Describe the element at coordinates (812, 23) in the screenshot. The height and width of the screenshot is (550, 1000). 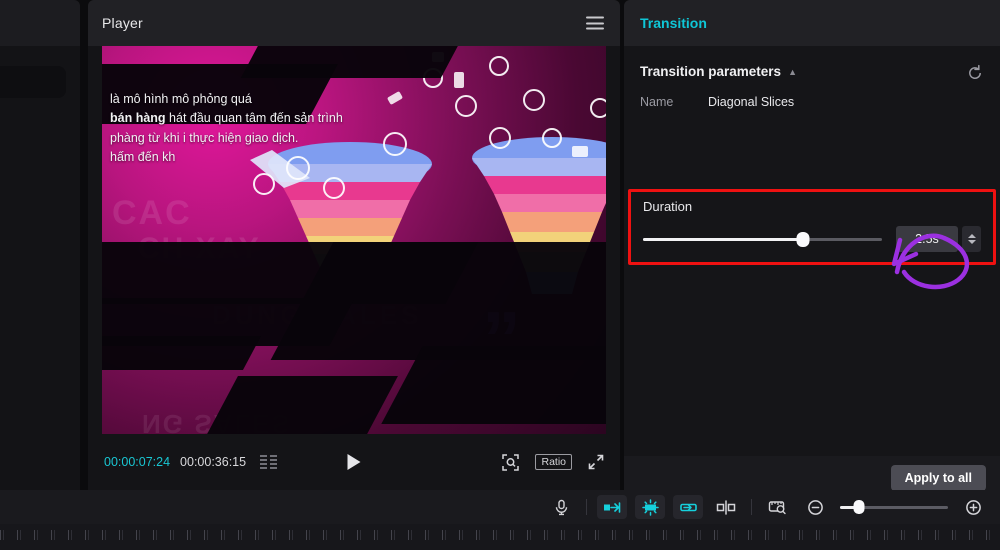
I see `transition-panel-header: Transition` at that location.